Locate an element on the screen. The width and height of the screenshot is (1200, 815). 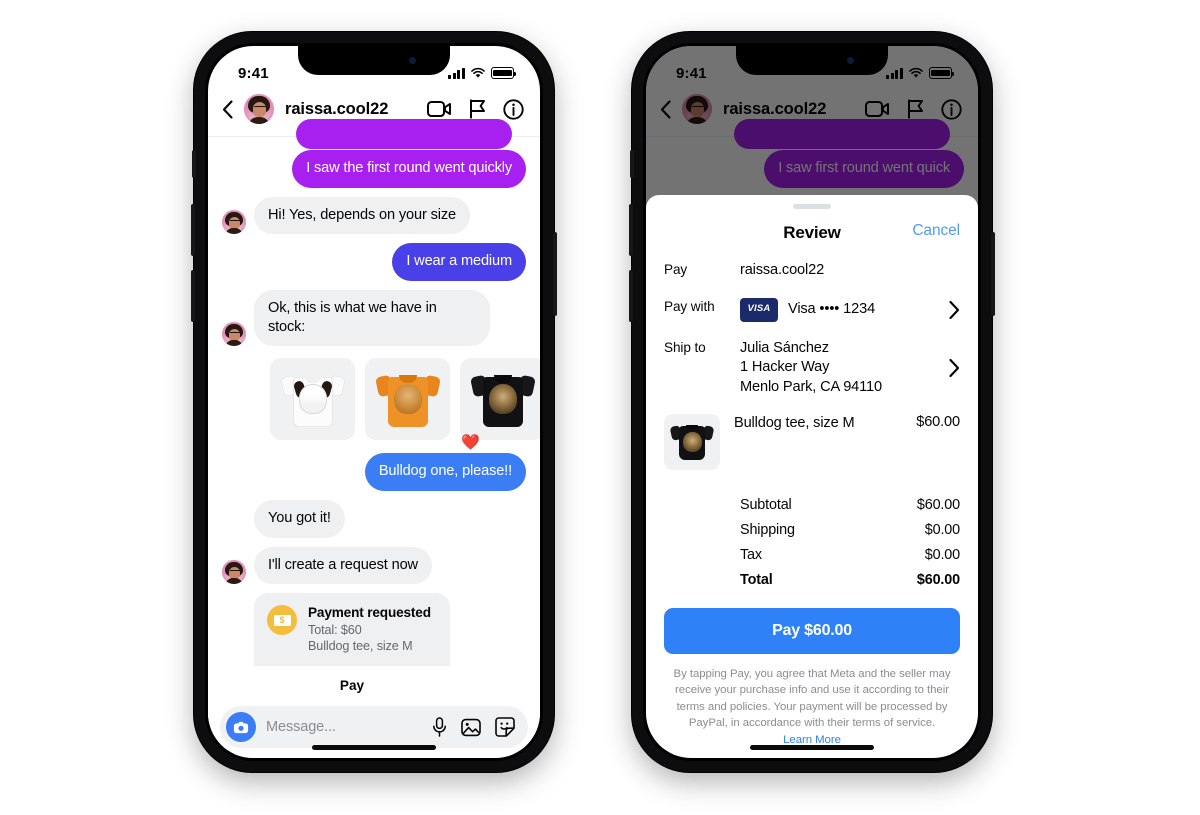
money-bill-icon: $ is located at coordinates (282, 620).